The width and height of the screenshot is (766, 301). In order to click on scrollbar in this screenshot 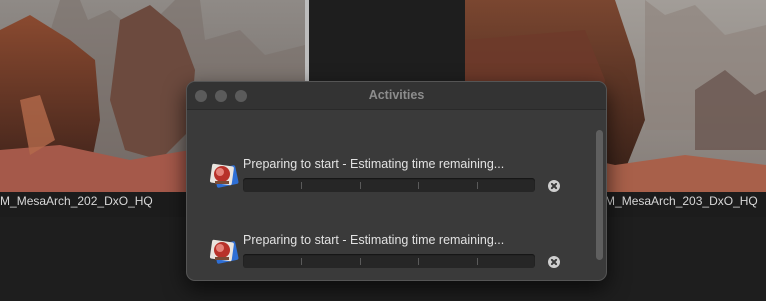, I will do `click(599, 196)`.